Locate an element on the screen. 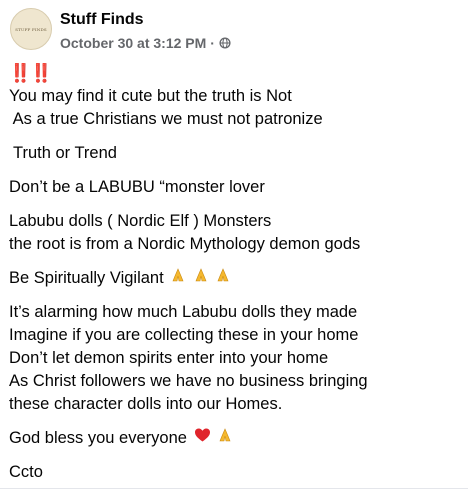 The height and width of the screenshot is (500, 468). avatar: STUFF FINDS is located at coordinates (31, 29).